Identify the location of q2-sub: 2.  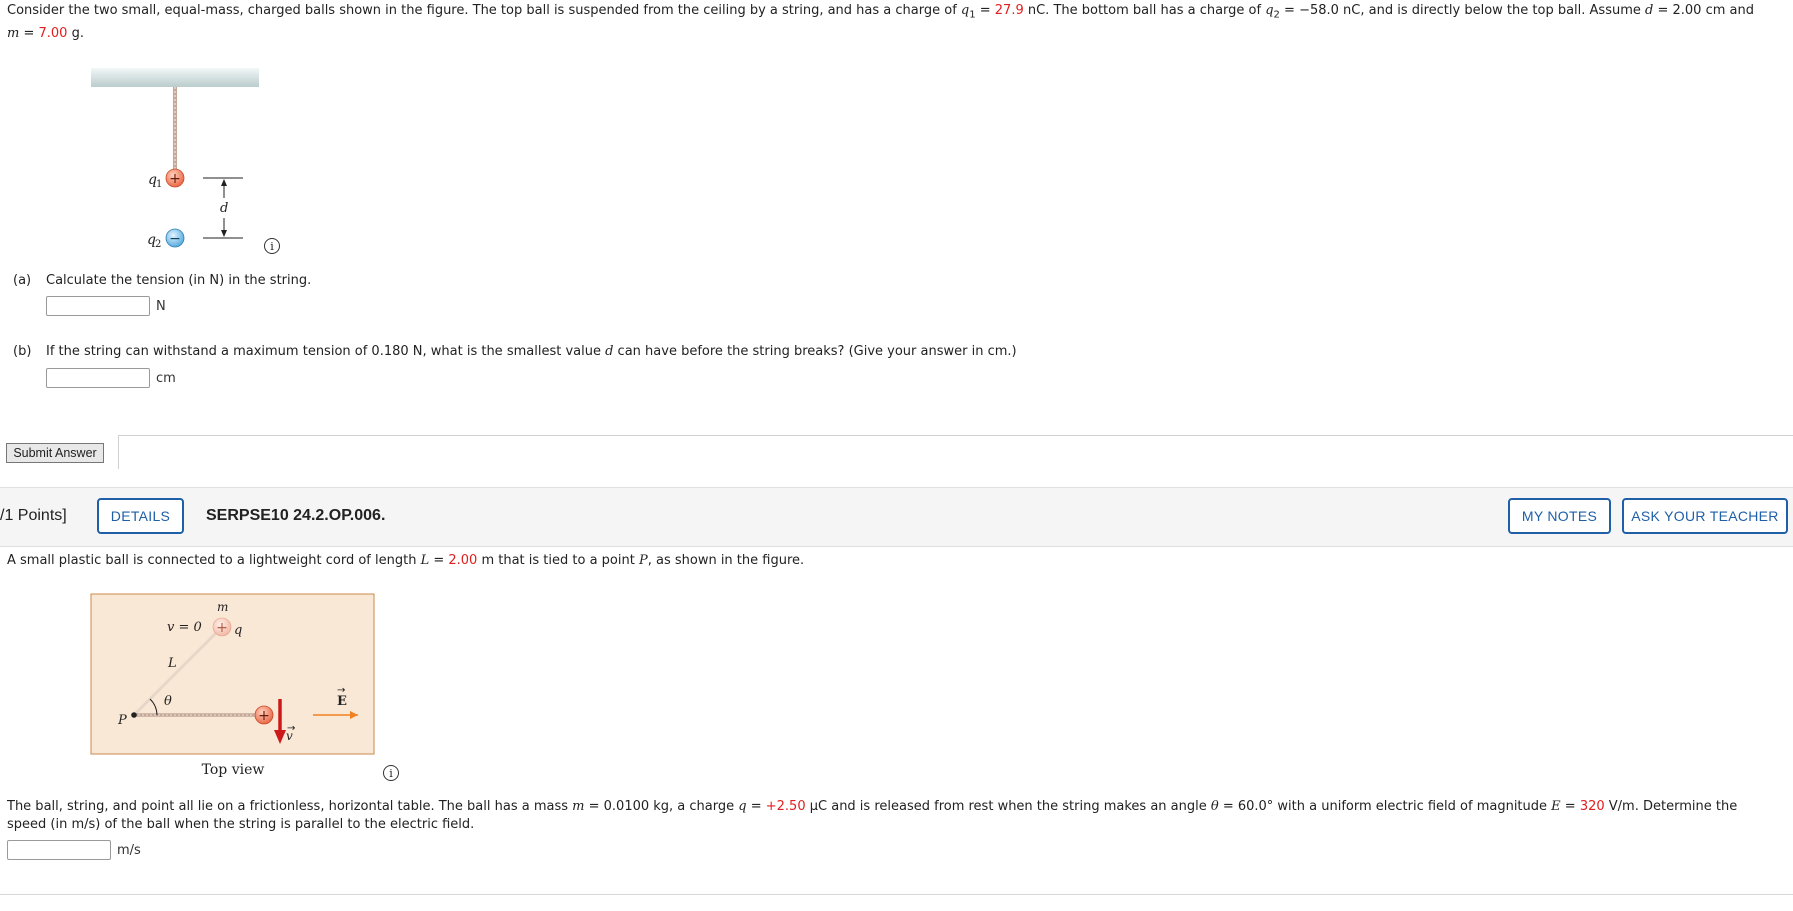
(158, 244).